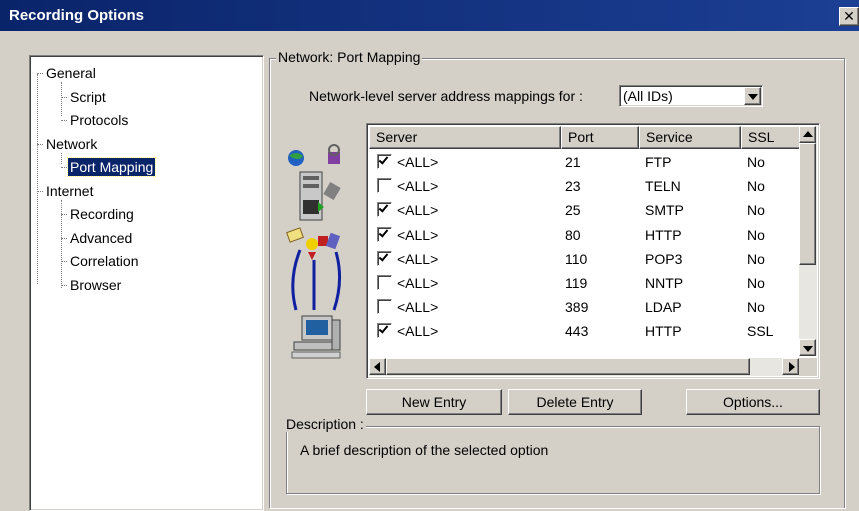 This screenshot has height=511, width=859. Describe the element at coordinates (71, 73) in the screenshot. I see `tree-item-general: General` at that location.